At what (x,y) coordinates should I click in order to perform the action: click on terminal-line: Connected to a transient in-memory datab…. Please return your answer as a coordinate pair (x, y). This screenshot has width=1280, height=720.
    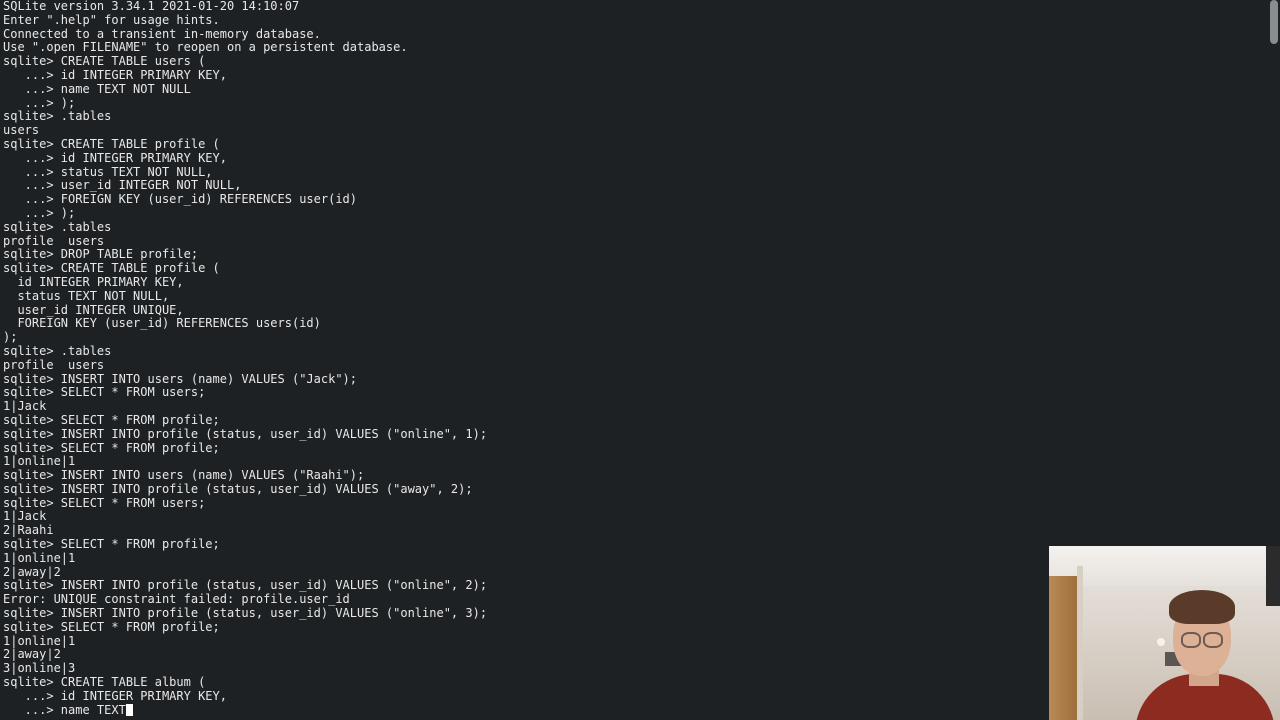
    Looking at the image, I should click on (162, 33).